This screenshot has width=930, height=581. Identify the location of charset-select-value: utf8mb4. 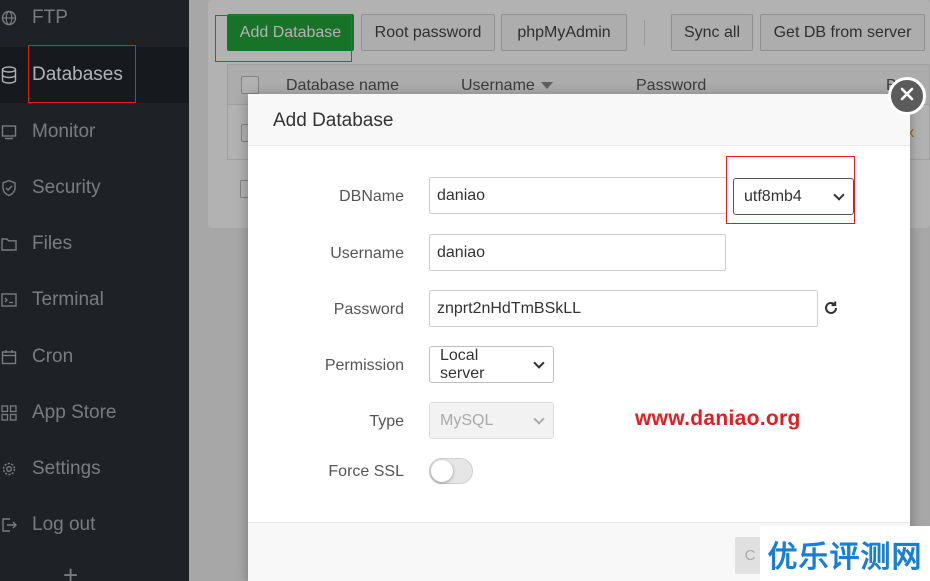
(773, 196).